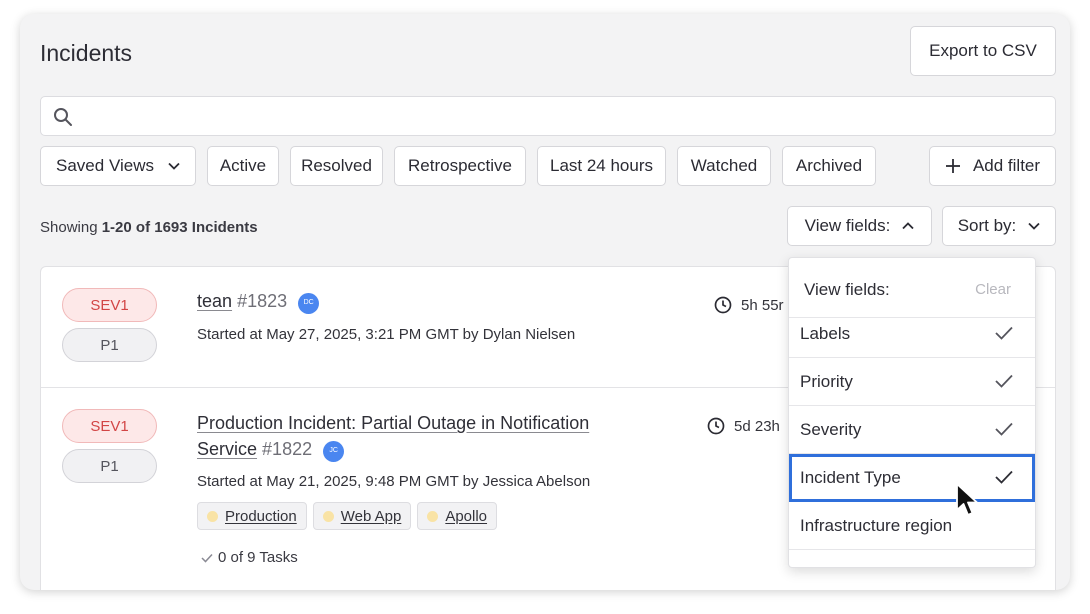 This screenshot has width=1090, height=614. I want to click on plus-icon, so click(952, 166).